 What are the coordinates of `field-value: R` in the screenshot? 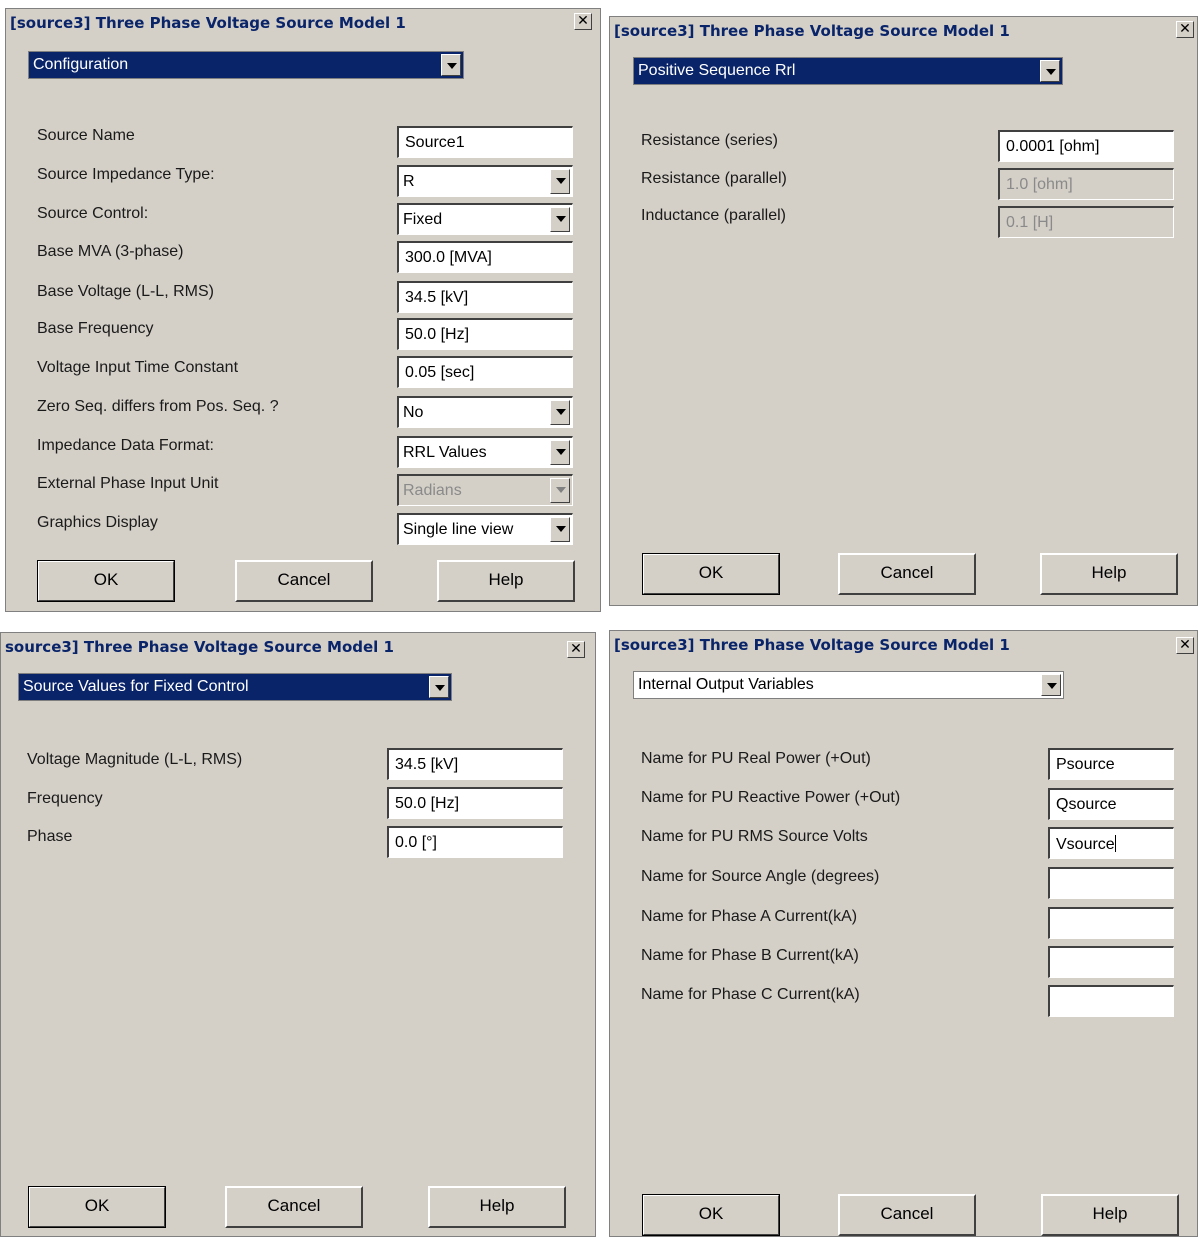 It's located at (409, 181).